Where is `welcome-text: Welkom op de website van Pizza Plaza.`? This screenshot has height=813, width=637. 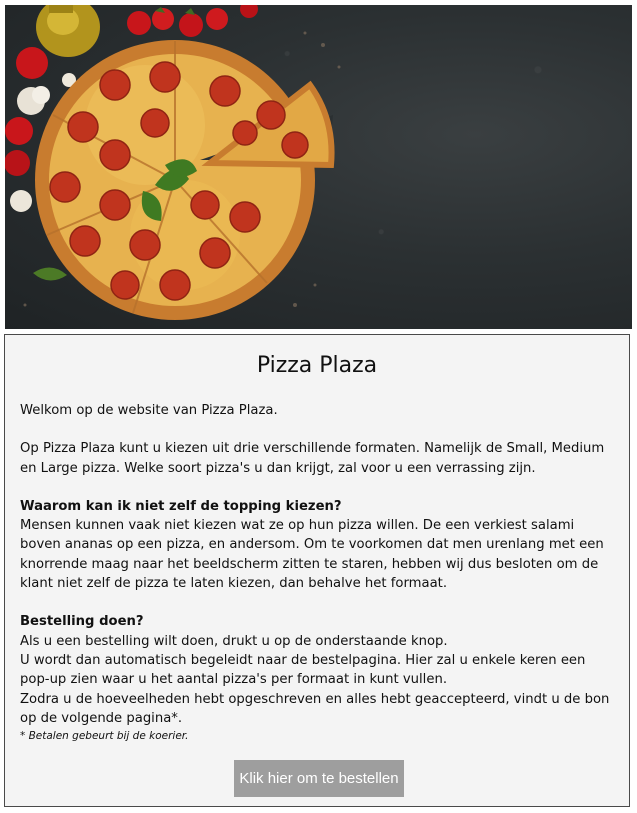 welcome-text: Welkom op de website van Pizza Plaza. is located at coordinates (149, 410).